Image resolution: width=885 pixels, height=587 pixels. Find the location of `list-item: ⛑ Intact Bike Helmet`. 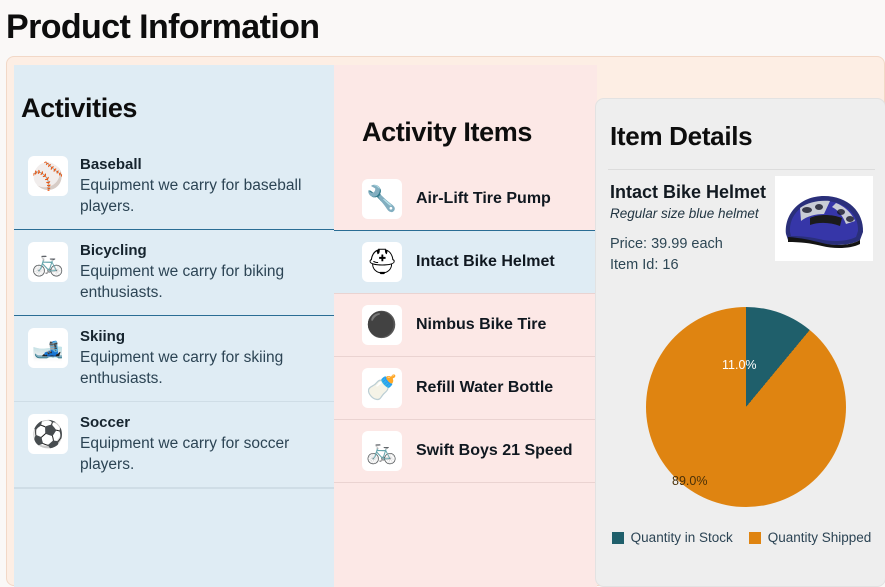

list-item: ⛑ Intact Bike Helmet is located at coordinates (465, 262).